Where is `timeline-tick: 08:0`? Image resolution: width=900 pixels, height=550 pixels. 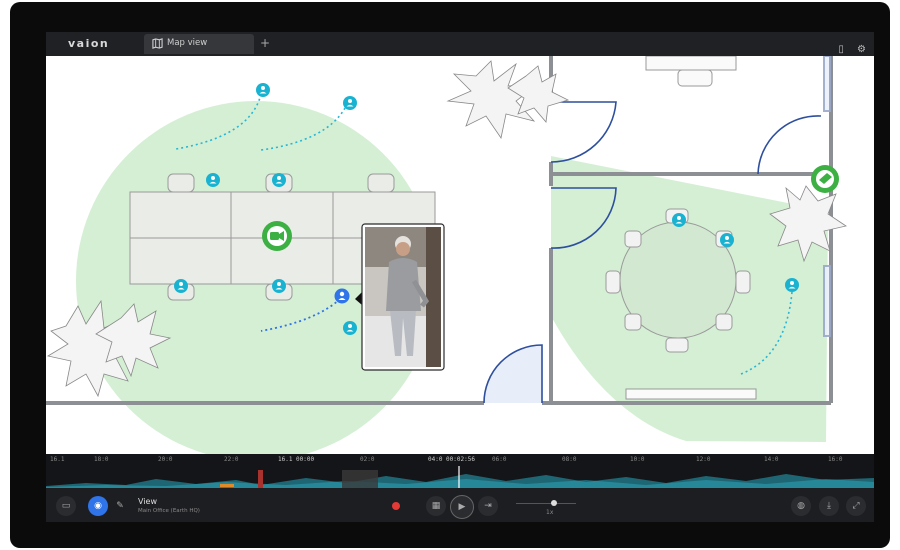 timeline-tick: 08:0 is located at coordinates (569, 459).